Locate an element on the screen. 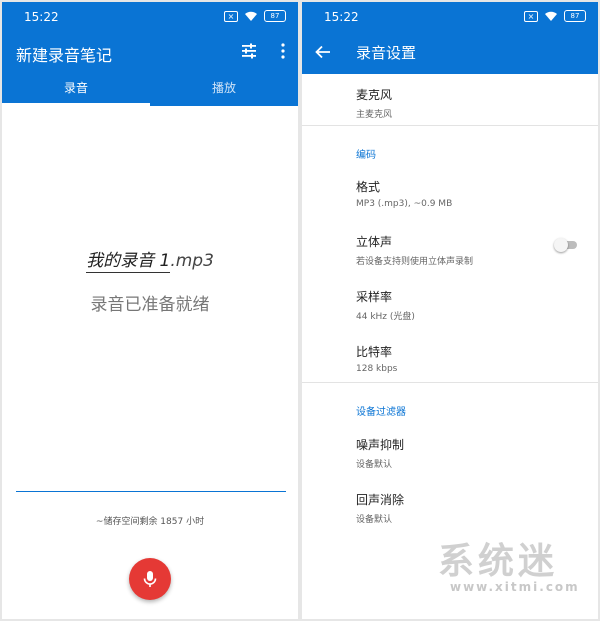 The width and height of the screenshot is (600, 621). setting-value: 128 kbps is located at coordinates (377, 369).